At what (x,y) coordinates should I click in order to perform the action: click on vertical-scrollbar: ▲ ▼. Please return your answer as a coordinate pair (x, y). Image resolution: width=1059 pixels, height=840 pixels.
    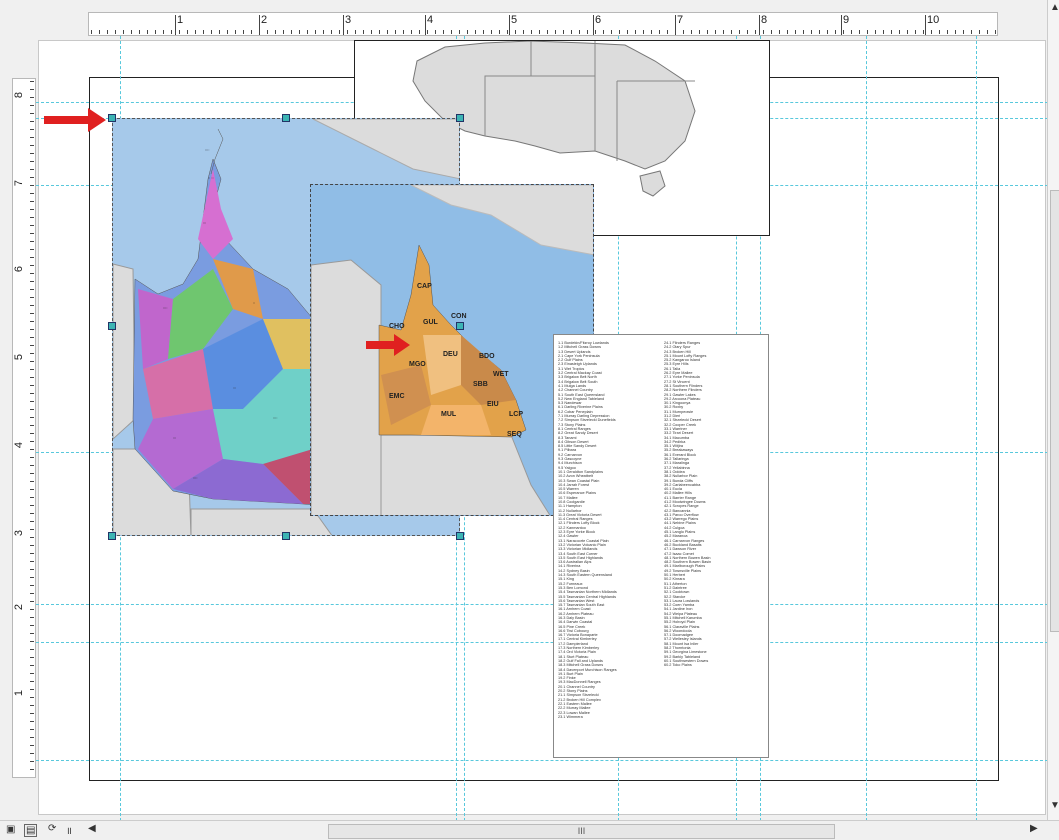
    Looking at the image, I should click on (1053, 410).